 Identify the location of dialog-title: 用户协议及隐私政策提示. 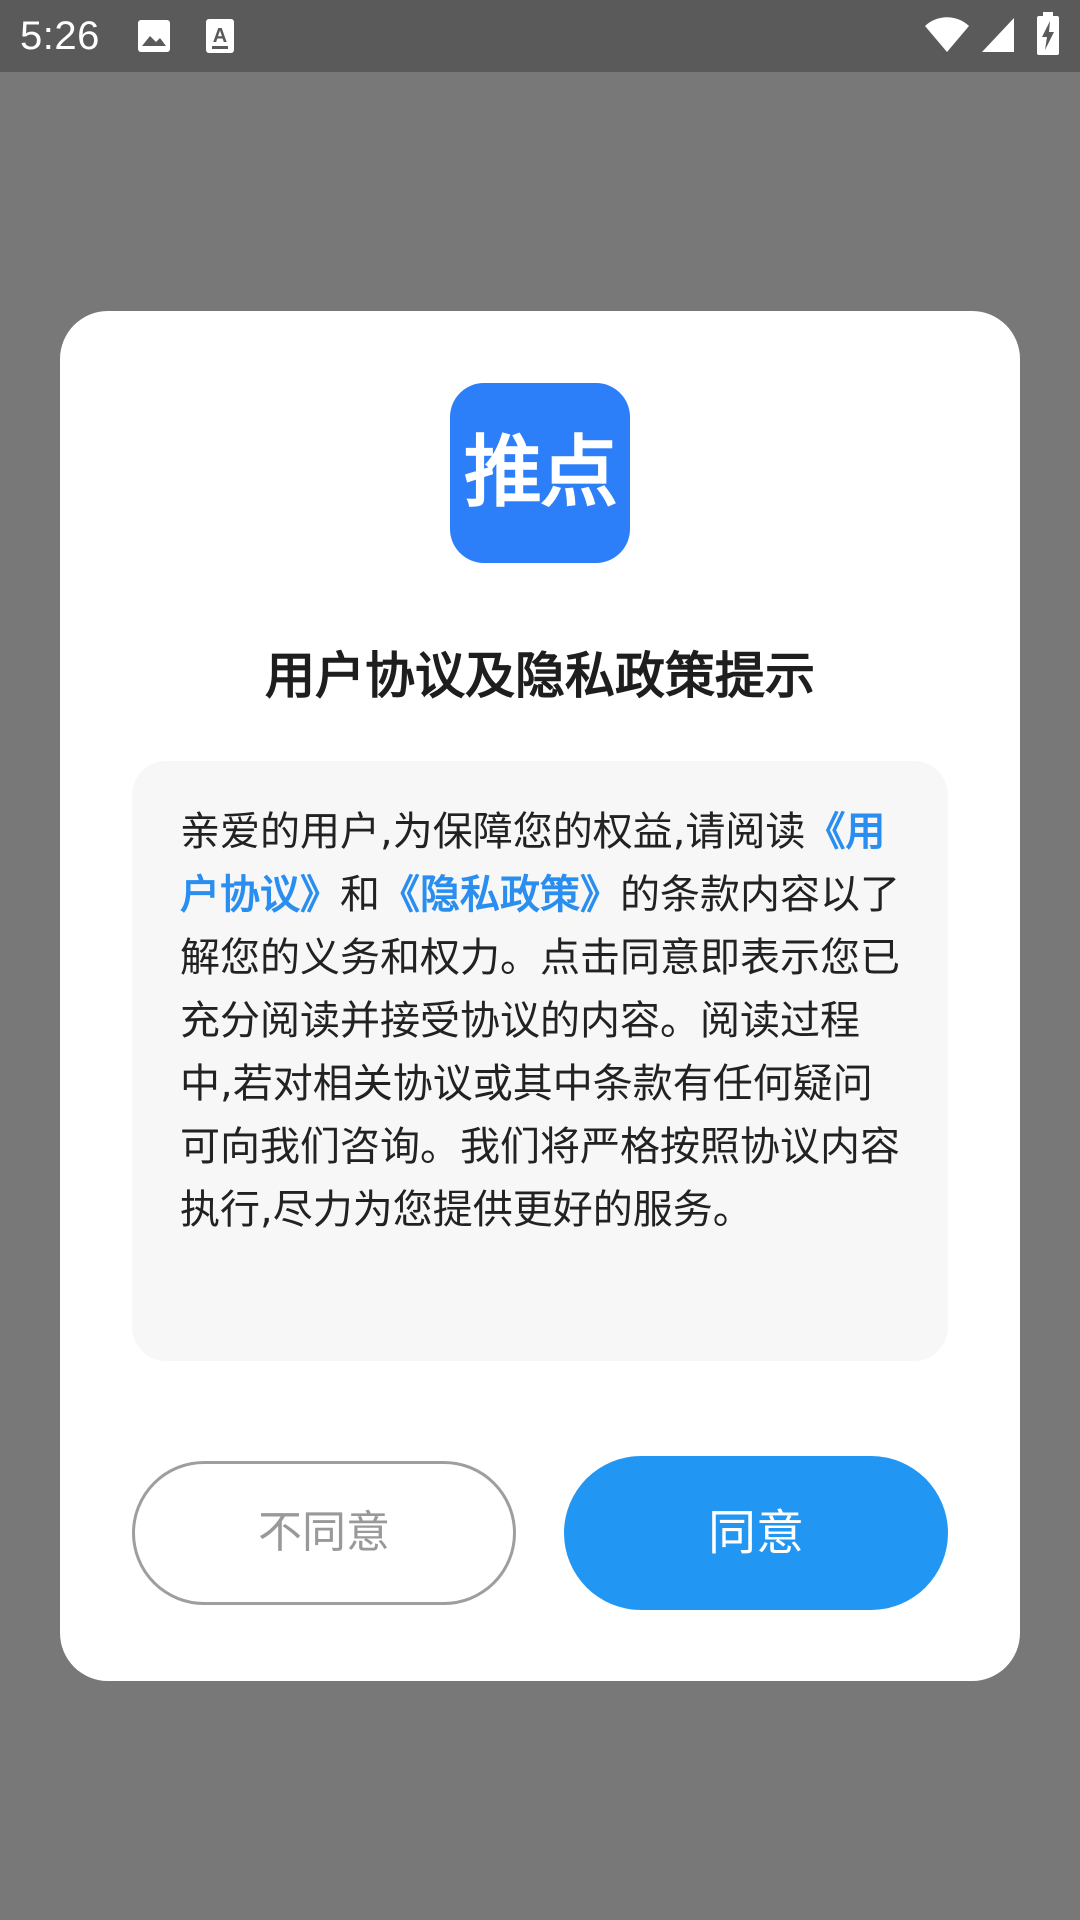
(540, 676).